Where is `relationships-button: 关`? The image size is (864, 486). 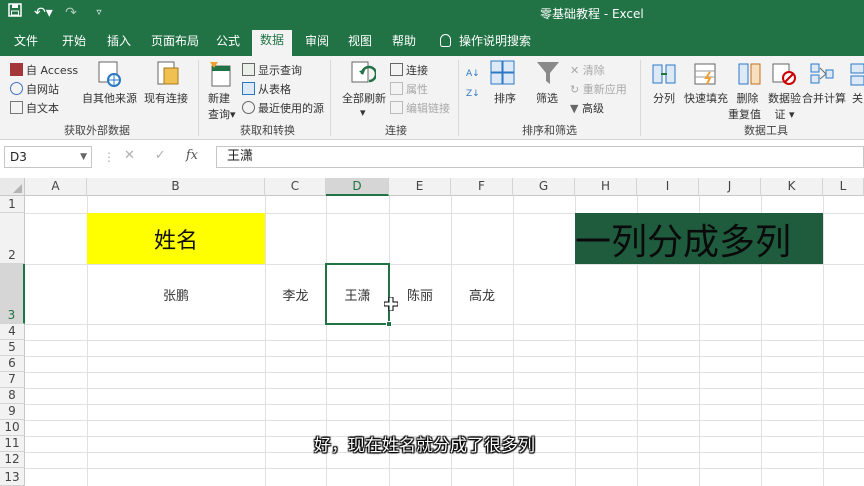
relationships-button: 关 is located at coordinates (857, 98).